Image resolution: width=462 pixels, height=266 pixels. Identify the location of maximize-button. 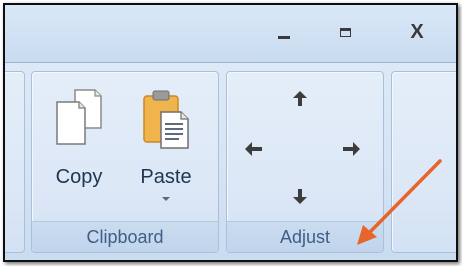
(345, 32).